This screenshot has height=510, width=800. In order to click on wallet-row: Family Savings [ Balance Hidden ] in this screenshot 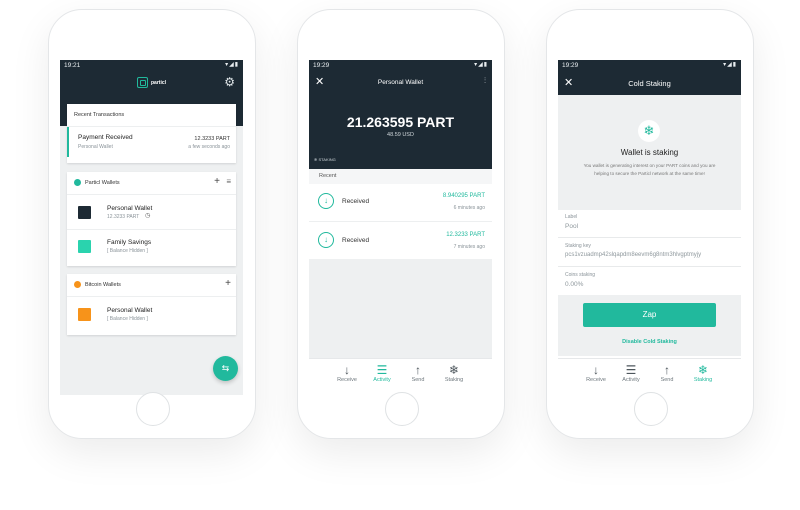, I will do `click(151, 247)`.